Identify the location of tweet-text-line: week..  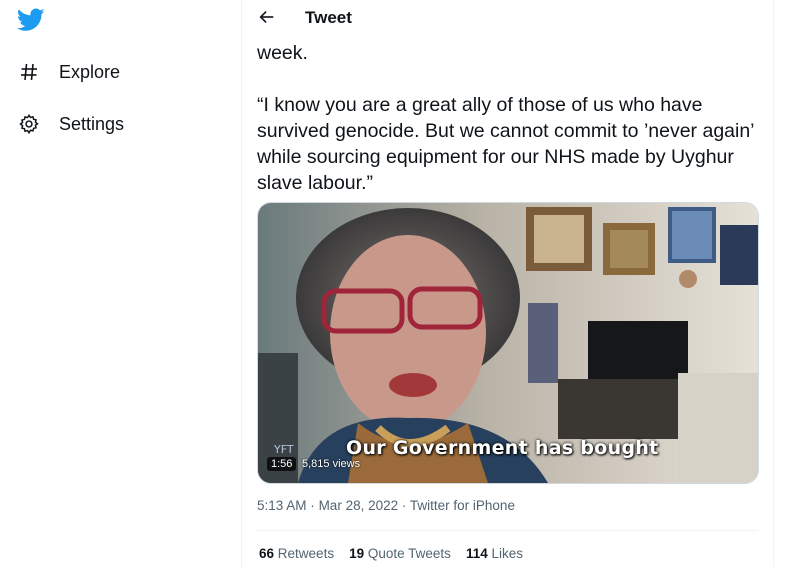
(282, 53).